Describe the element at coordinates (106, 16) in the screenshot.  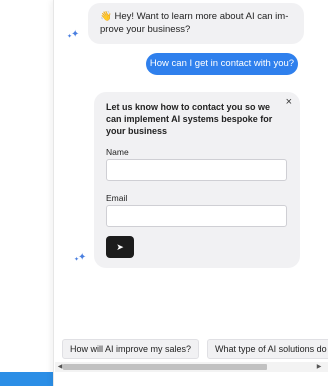
I see `wave-emoji-icon: 👋` at that location.